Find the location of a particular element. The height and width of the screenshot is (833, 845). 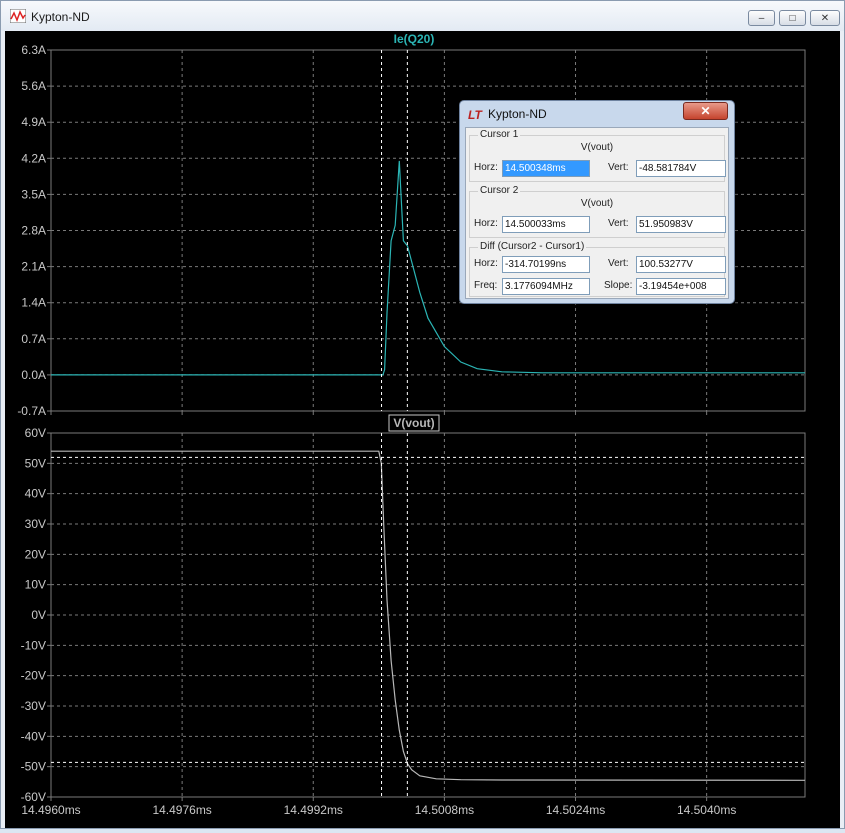

y-tick-label: 2.1A is located at coordinates (33, 267).